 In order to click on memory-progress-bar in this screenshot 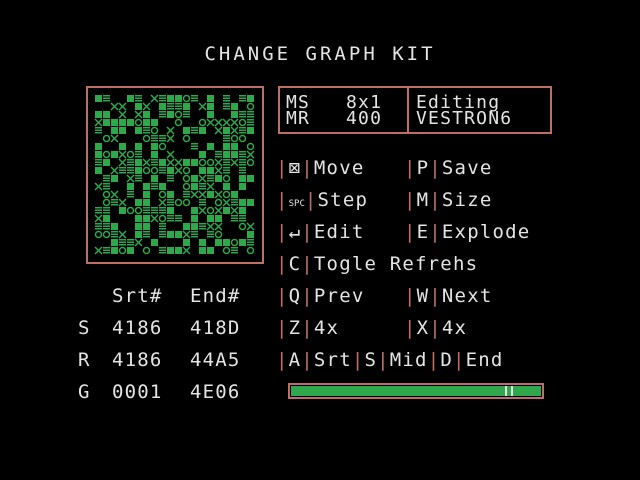, I will do `click(416, 391)`.